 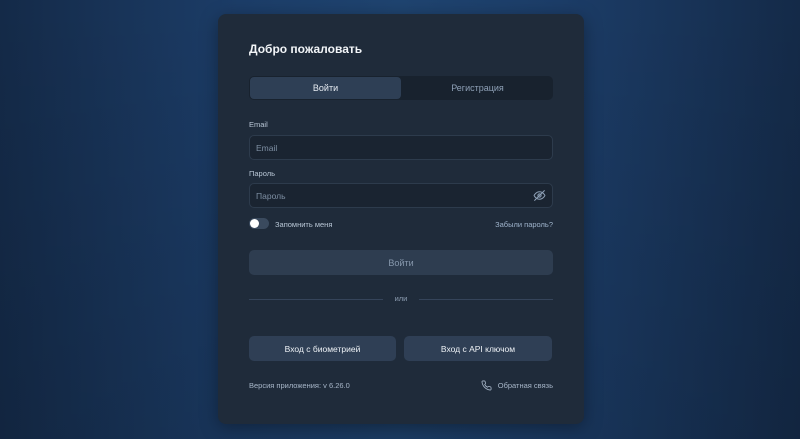 What do you see at coordinates (401, 262) in the screenshot?
I see `login-button: Войти` at bounding box center [401, 262].